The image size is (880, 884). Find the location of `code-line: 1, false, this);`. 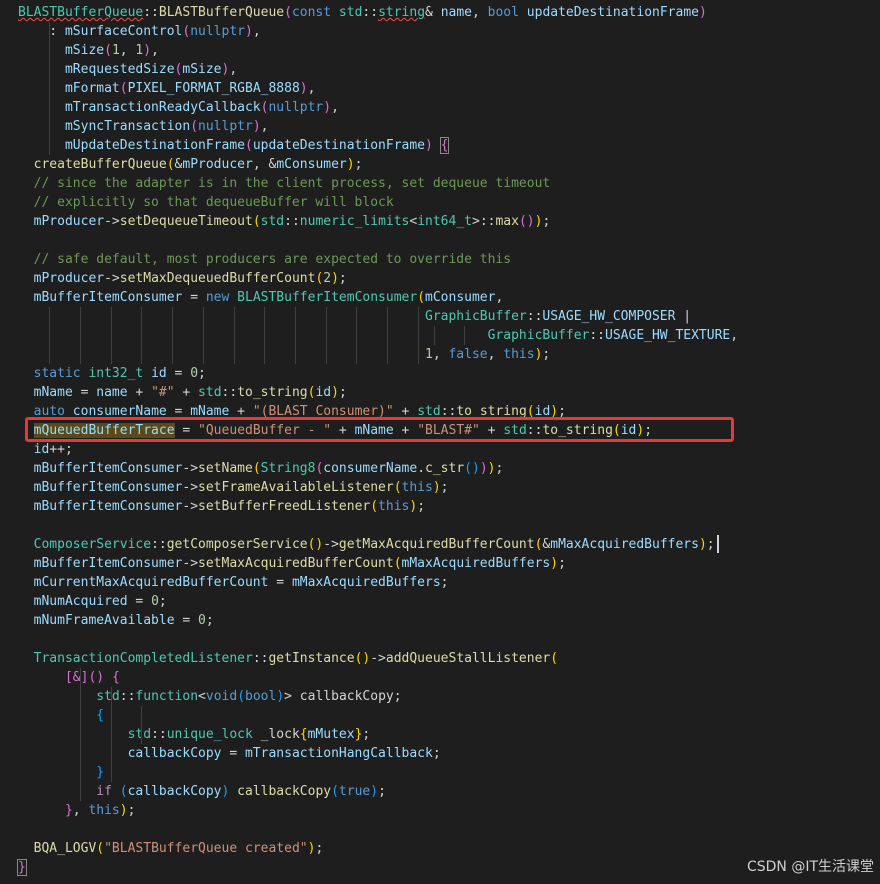

code-line: 1, false, this); is located at coordinates (284, 354).